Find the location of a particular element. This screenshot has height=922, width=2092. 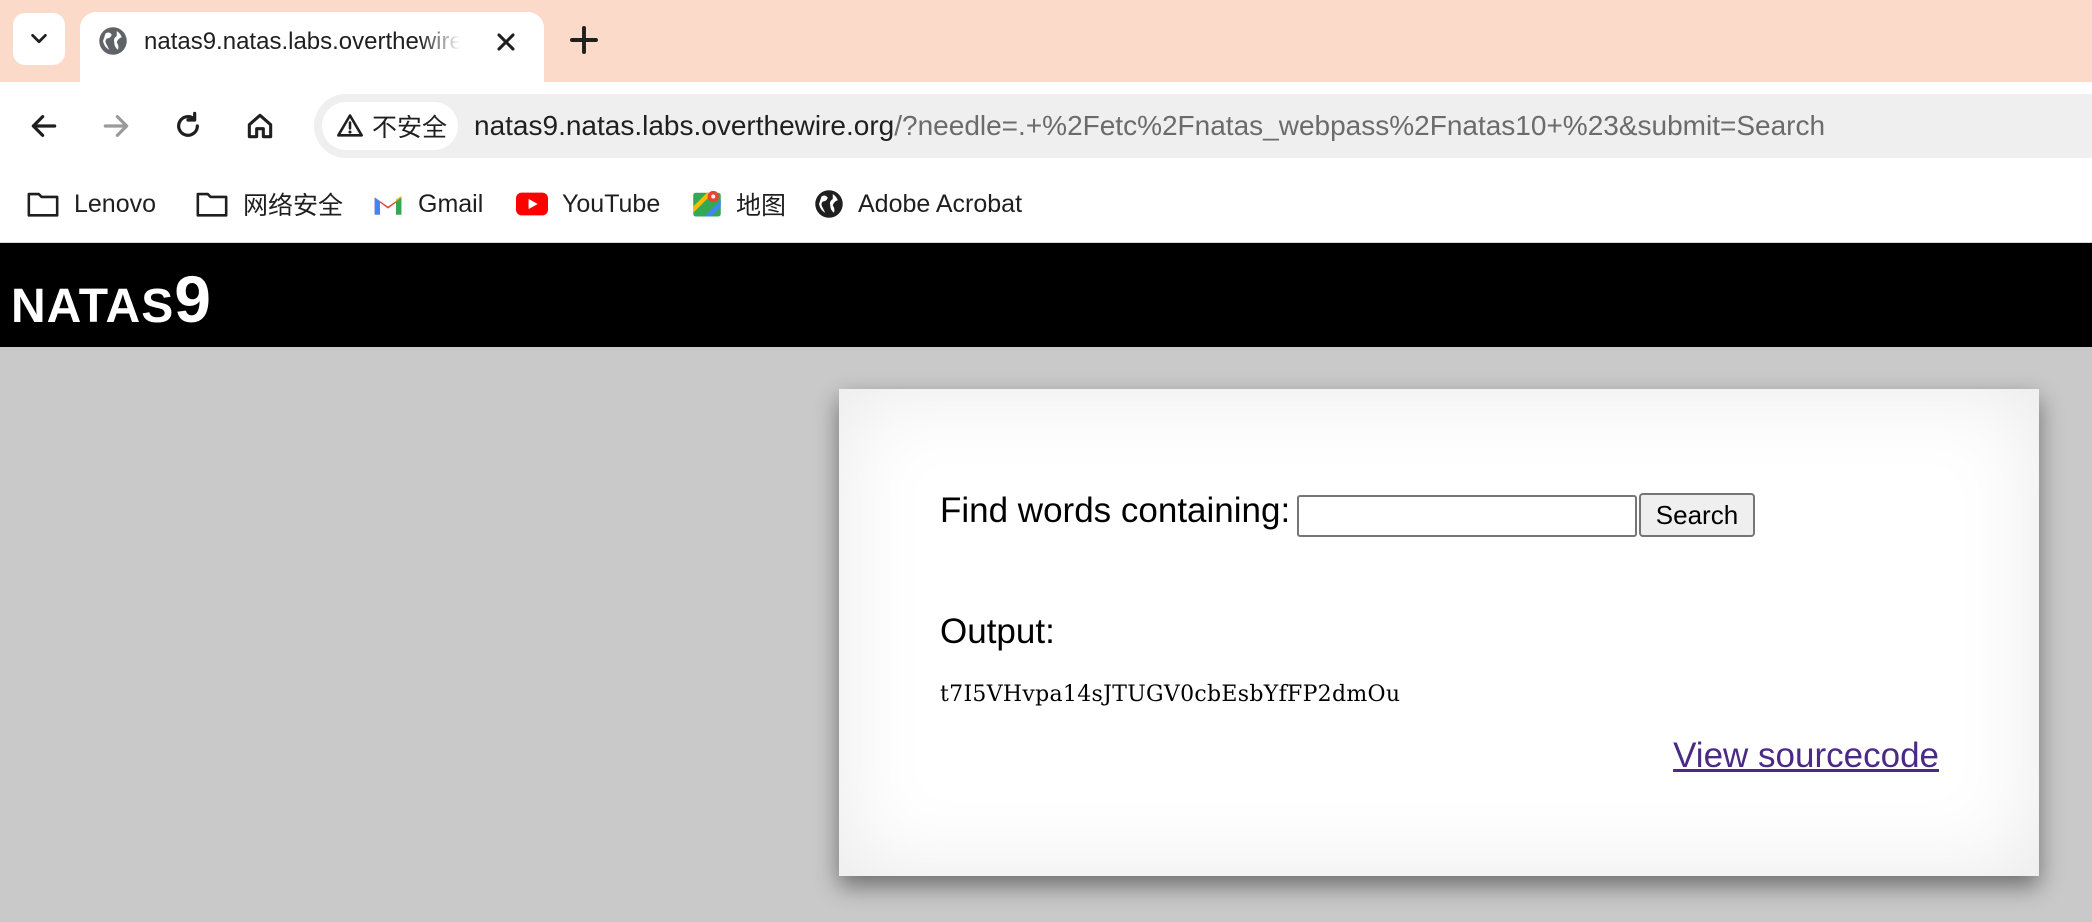

bookmark-gmail: Gmail is located at coordinates (427, 204).